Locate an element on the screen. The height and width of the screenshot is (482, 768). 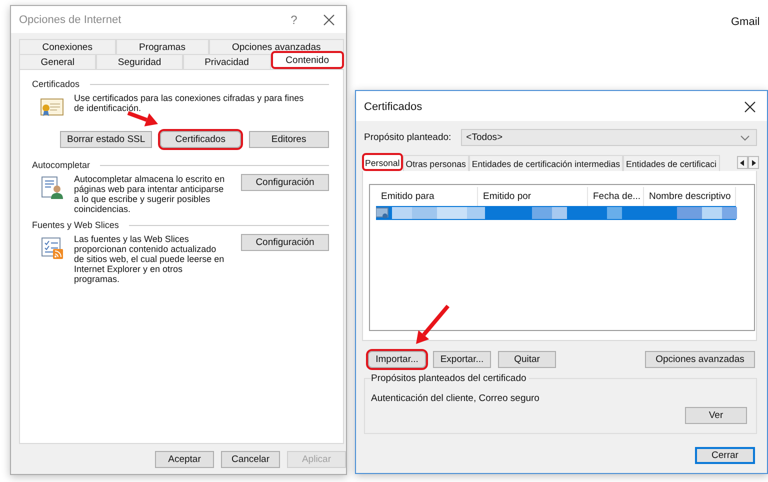
tab: Seguridad is located at coordinates (139, 61).